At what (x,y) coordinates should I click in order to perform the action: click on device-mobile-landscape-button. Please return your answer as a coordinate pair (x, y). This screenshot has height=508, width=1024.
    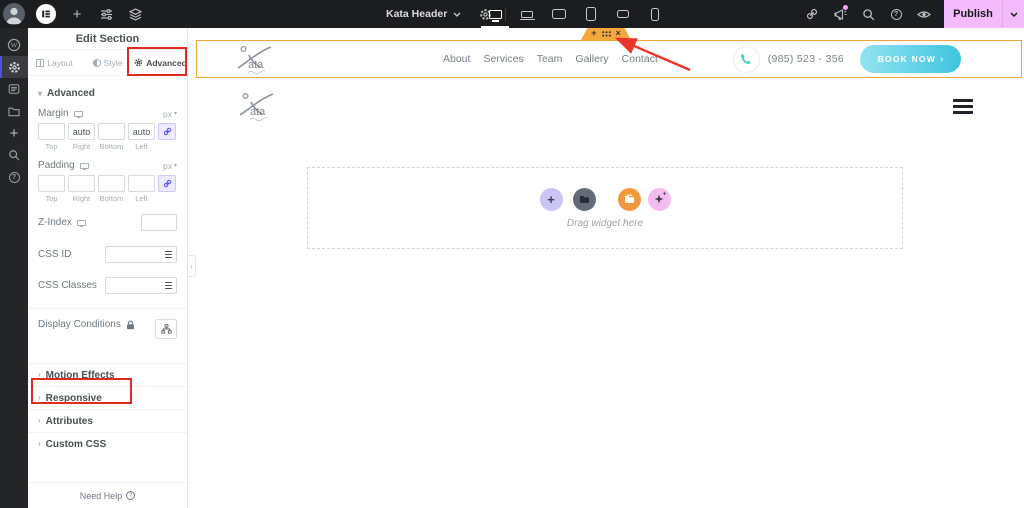
    Looking at the image, I should click on (623, 14).